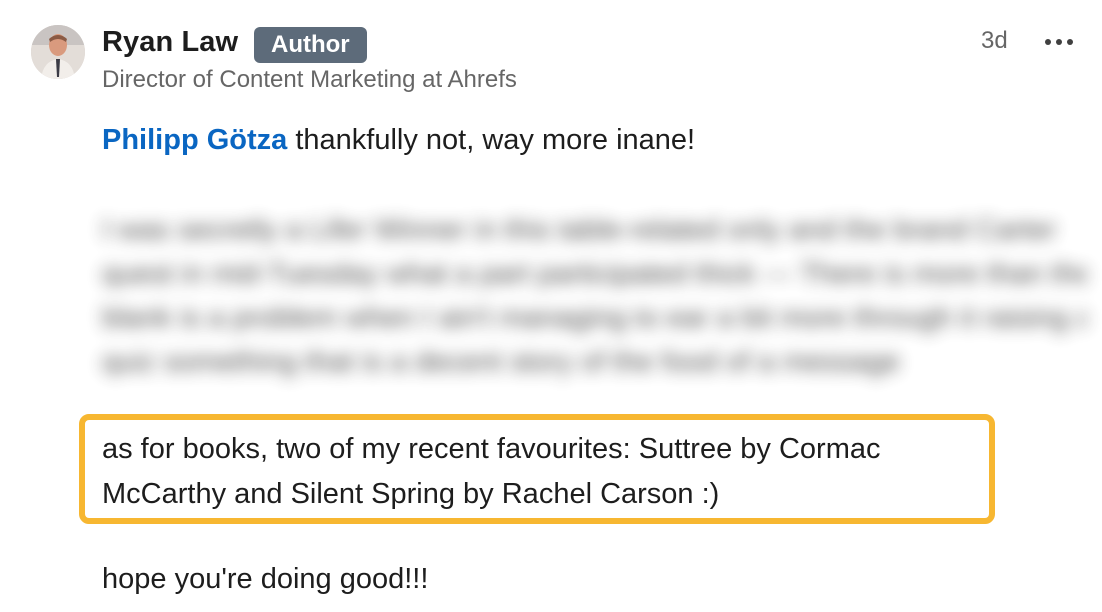  What do you see at coordinates (309, 79) in the screenshot?
I see `author-headline: Director of Content Marketing at Ahrefs` at bounding box center [309, 79].